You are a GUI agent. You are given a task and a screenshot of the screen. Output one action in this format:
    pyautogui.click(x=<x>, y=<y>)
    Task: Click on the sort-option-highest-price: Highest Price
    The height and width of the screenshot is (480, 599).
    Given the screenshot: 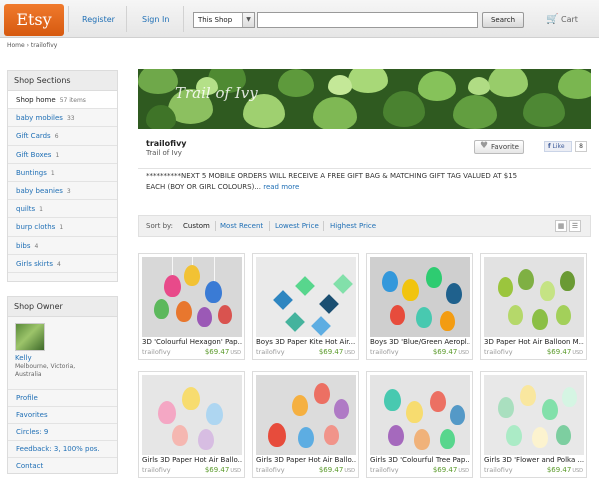 What is the action you would take?
    pyautogui.click(x=353, y=226)
    